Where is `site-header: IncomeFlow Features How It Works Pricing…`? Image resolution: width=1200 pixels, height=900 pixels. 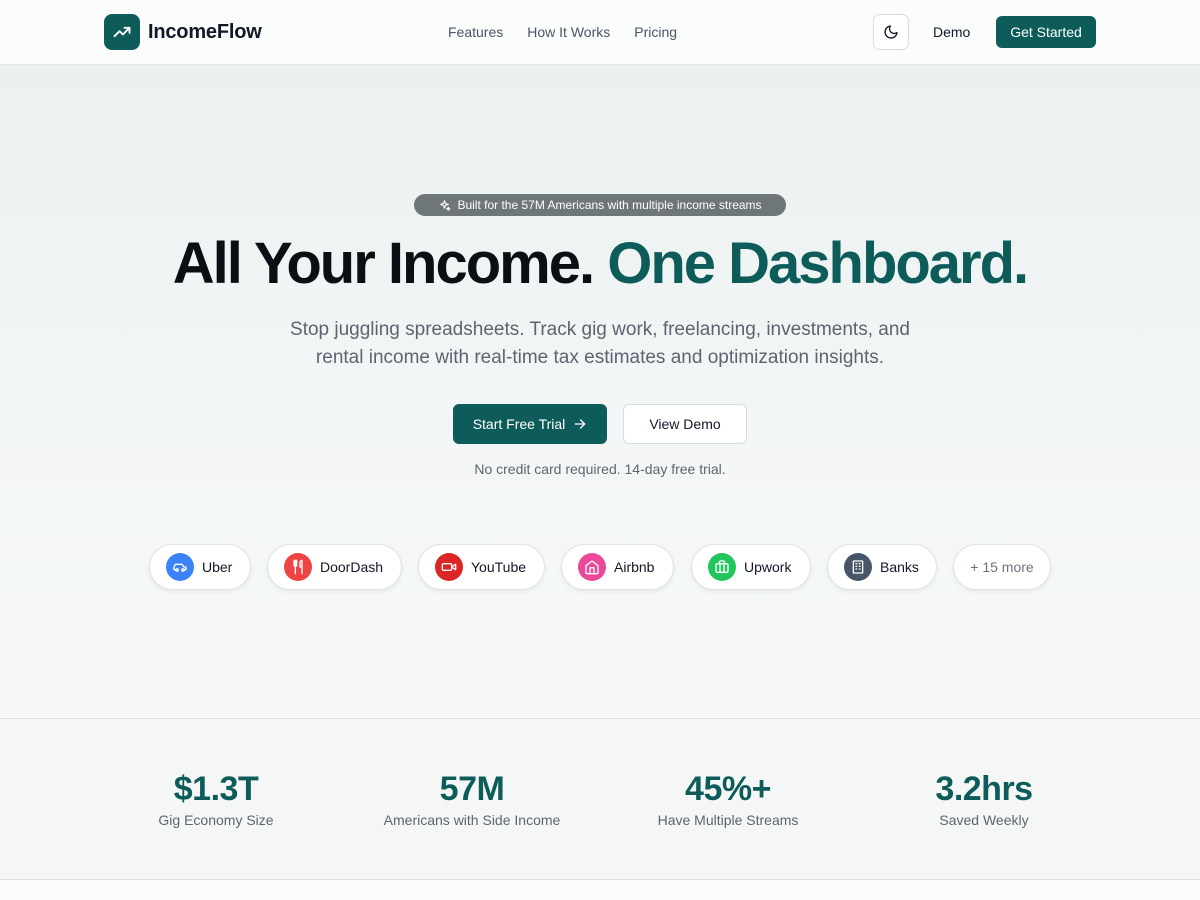
site-header: IncomeFlow Features How It Works Pricing… is located at coordinates (600, 32).